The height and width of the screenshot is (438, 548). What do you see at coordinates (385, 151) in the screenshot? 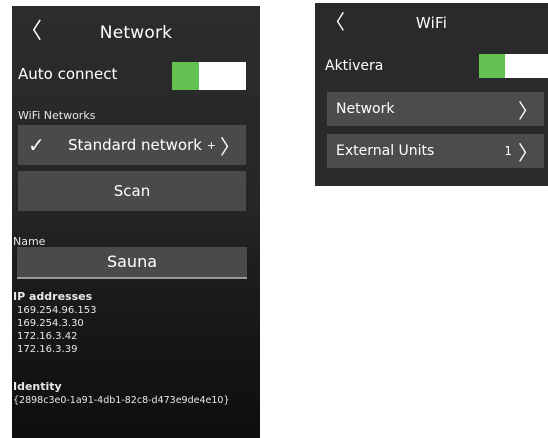
I see `external-units-row-label: External Units` at bounding box center [385, 151].